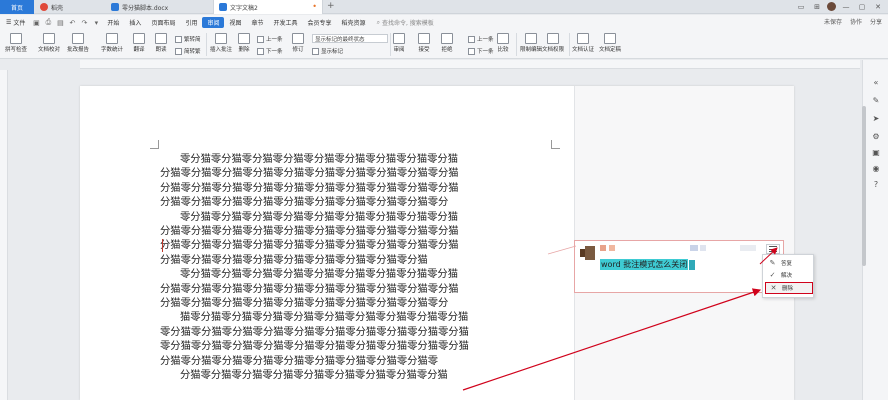 The height and width of the screenshot is (400, 888). What do you see at coordinates (270, 51) in the screenshot?
I see `next-comment-button: 下一条` at bounding box center [270, 51].